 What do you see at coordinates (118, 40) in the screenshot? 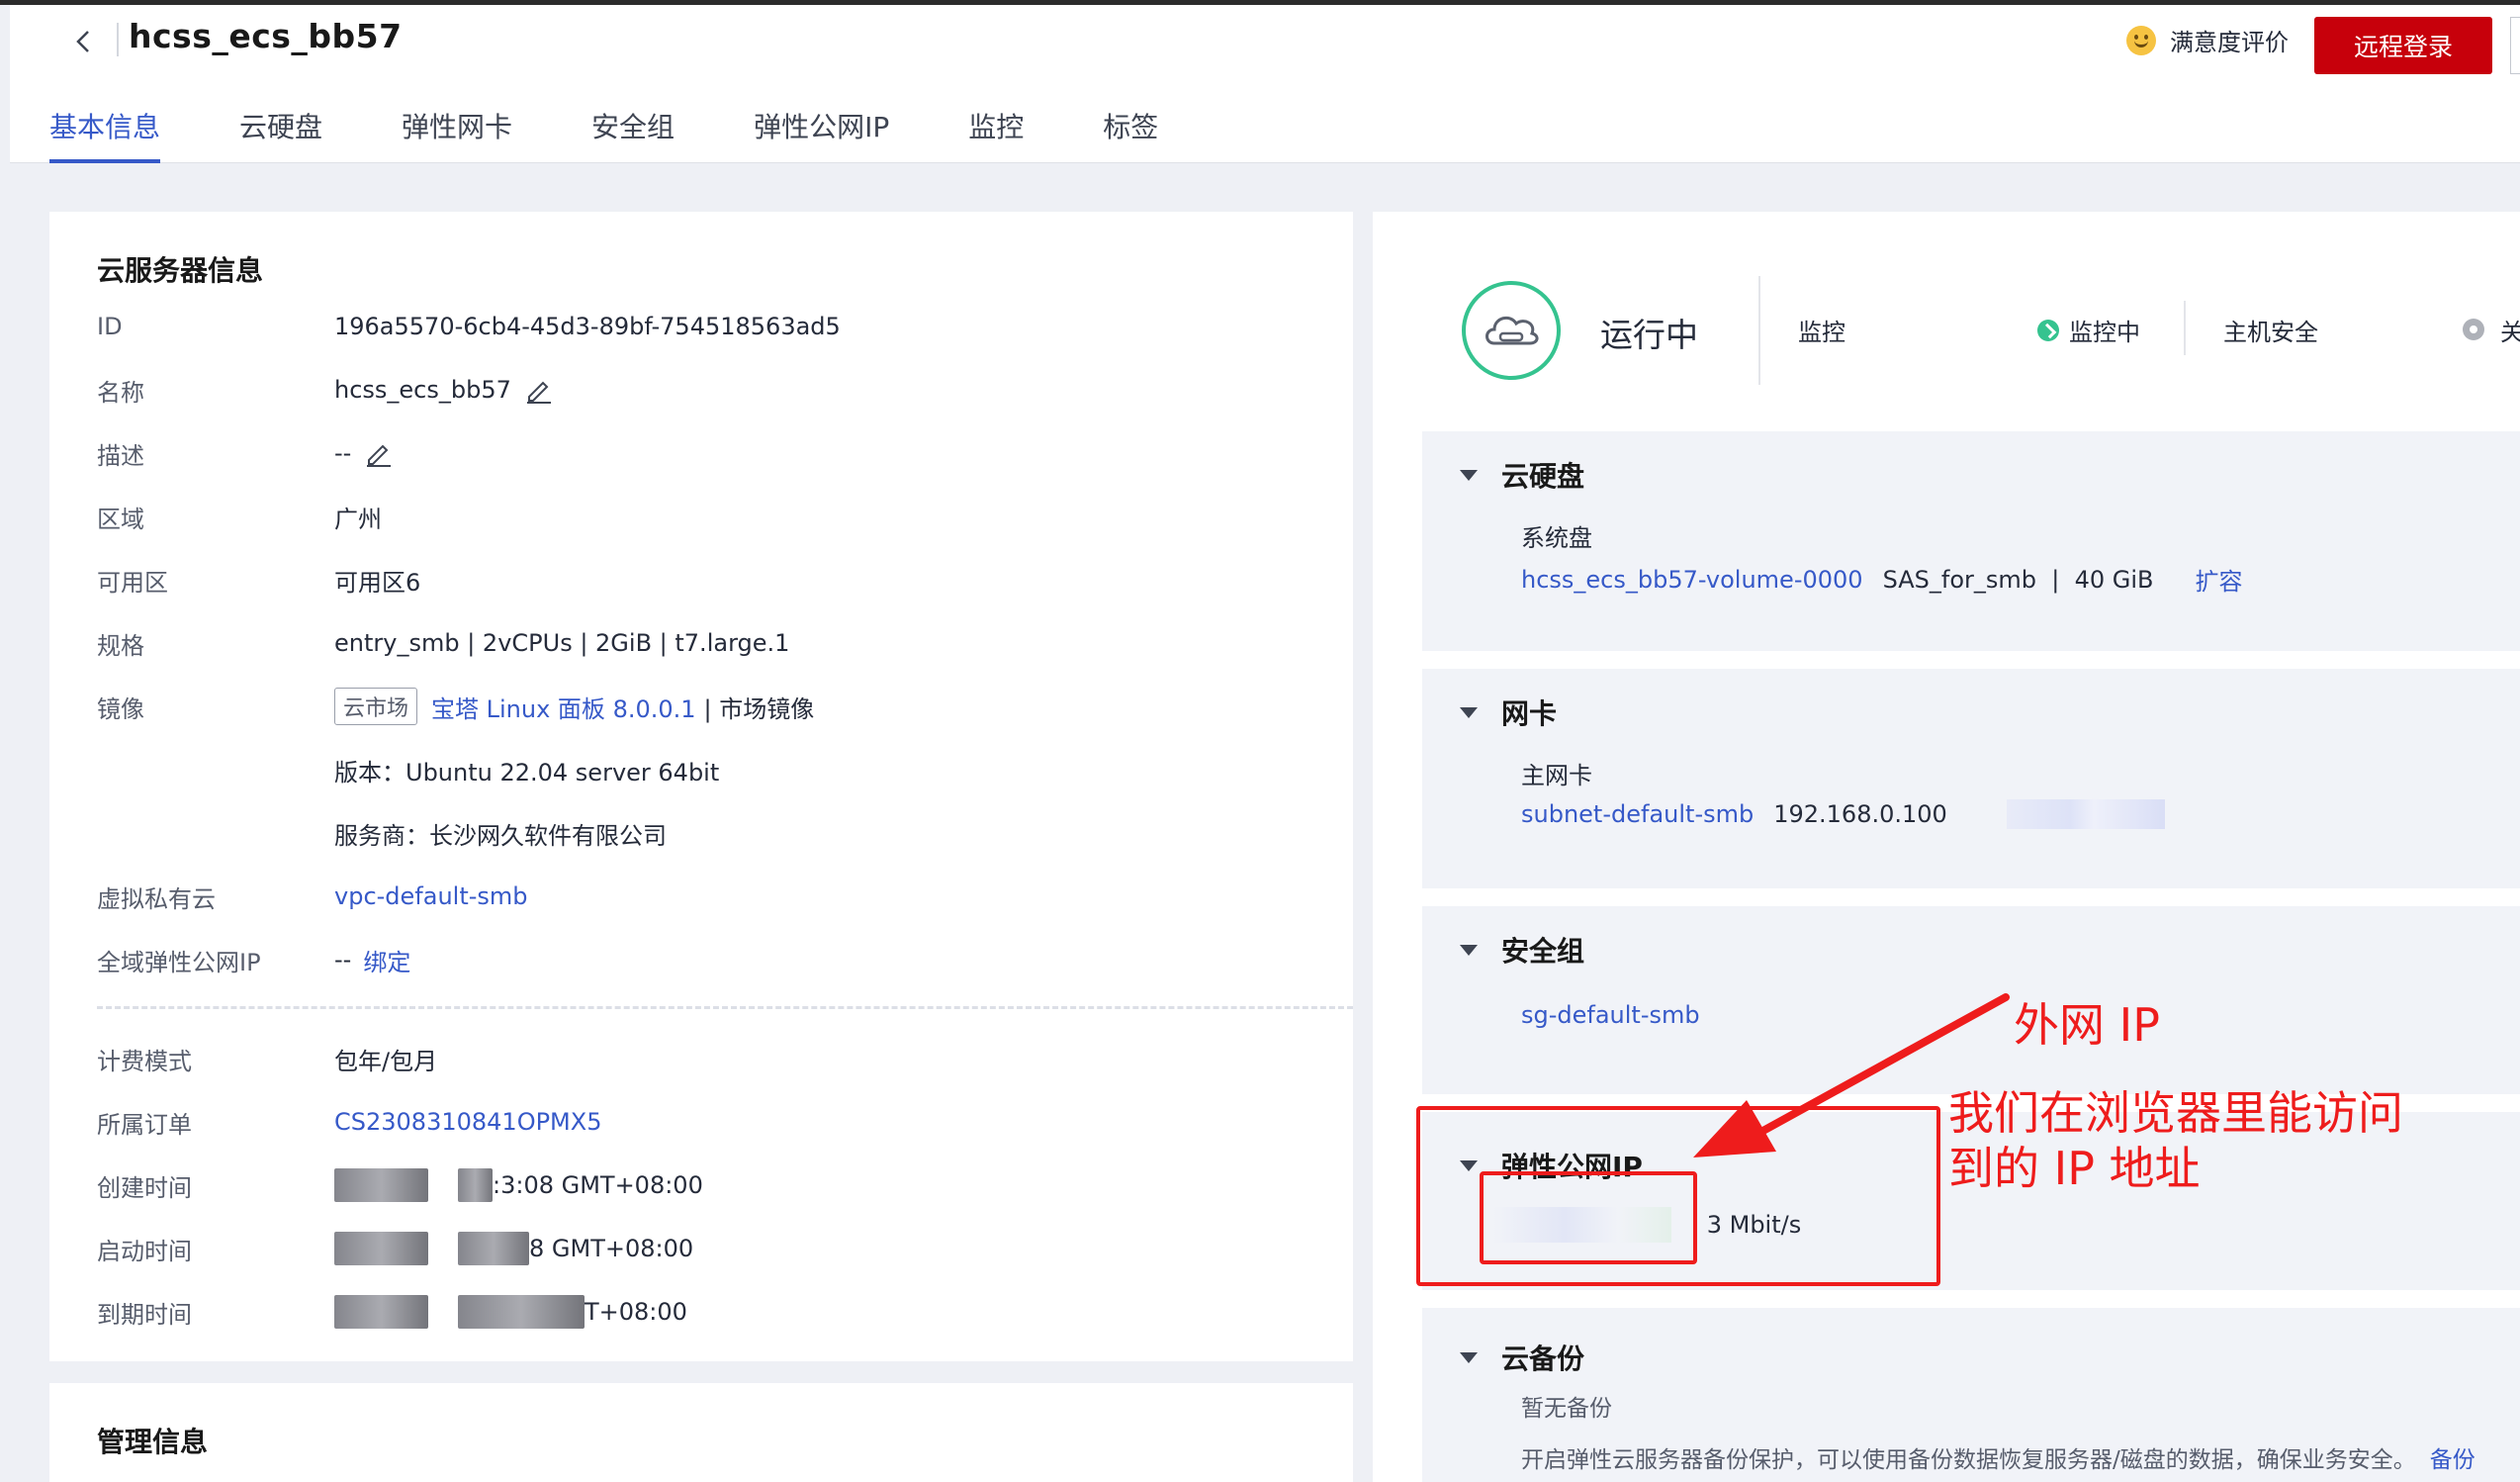
I see `title-separator` at bounding box center [118, 40].